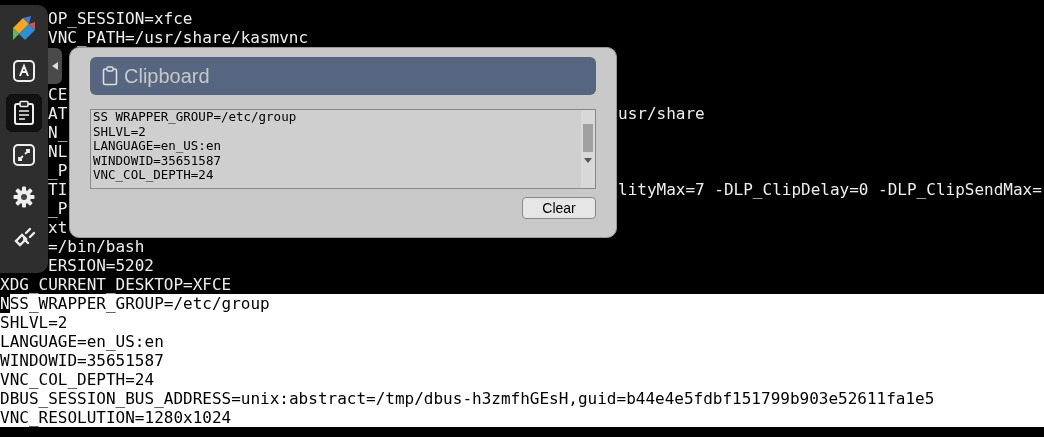  Describe the element at coordinates (24, 71) in the screenshot. I see `key-icon` at that location.